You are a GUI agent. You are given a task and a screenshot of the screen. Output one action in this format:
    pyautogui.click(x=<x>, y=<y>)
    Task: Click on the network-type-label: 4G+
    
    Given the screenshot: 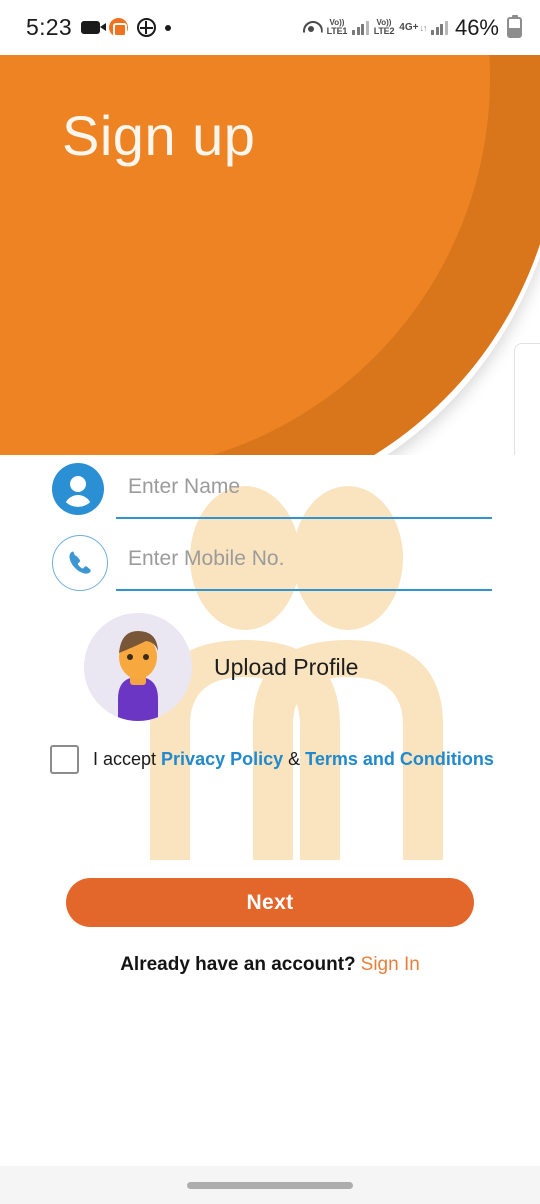 What is the action you would take?
    pyautogui.click(x=409, y=27)
    